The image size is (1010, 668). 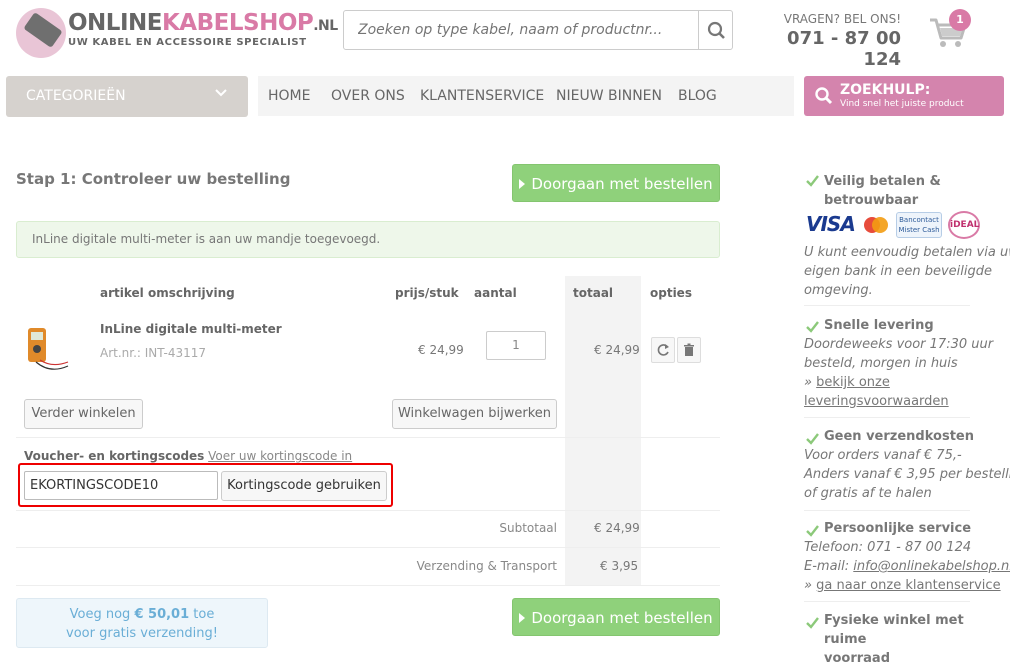 I want to click on mastercard-logo, so click(x=876, y=225).